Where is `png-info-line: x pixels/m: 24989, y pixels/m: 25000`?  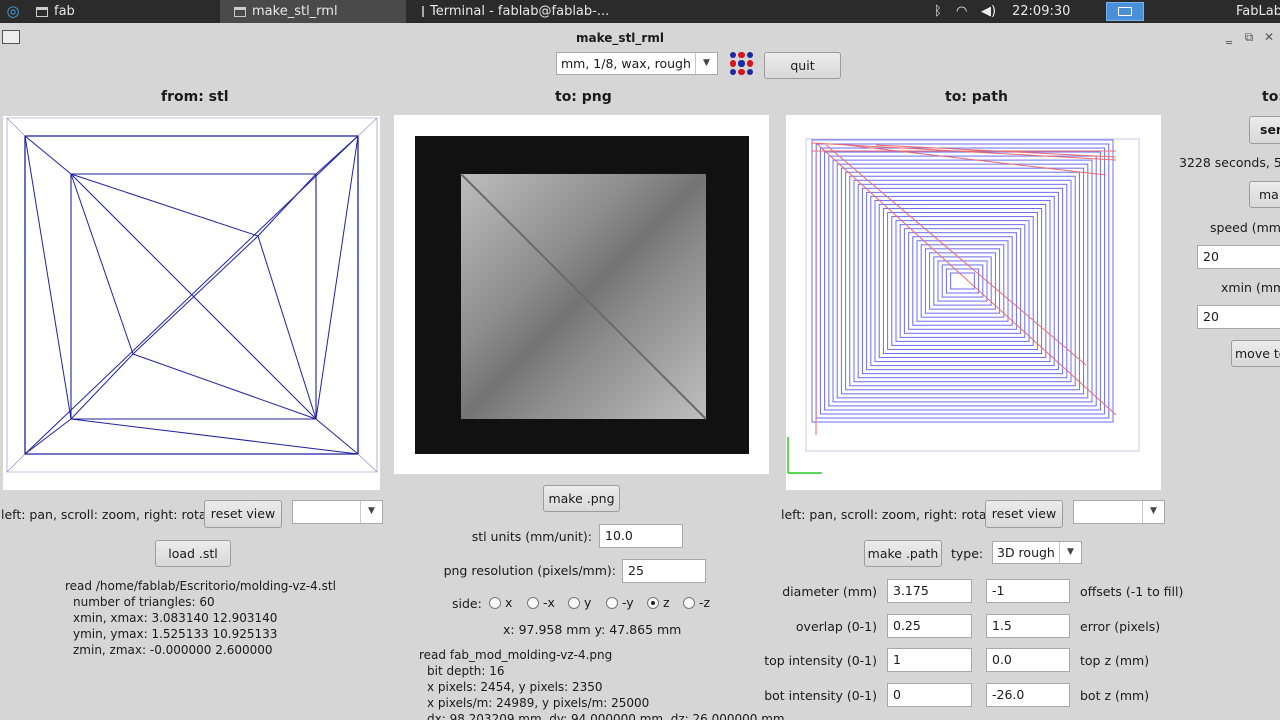 png-info-line: x pixels/m: 24989, y pixels/m: 25000 is located at coordinates (538, 703).